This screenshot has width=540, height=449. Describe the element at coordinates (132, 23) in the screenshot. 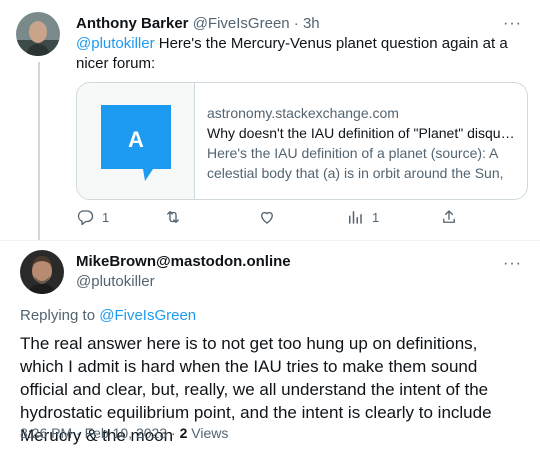

I see `author-name: Anthony Barker` at that location.